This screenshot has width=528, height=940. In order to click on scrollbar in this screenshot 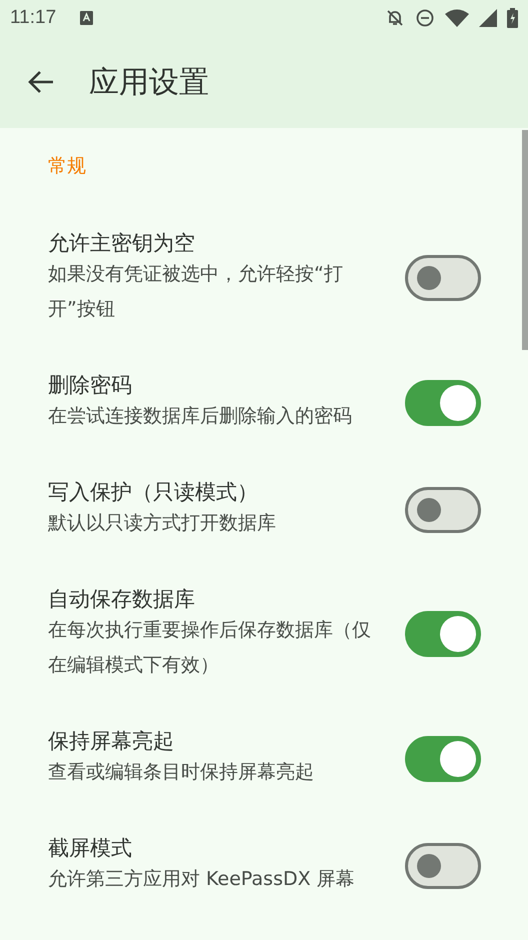, I will do `click(525, 240)`.